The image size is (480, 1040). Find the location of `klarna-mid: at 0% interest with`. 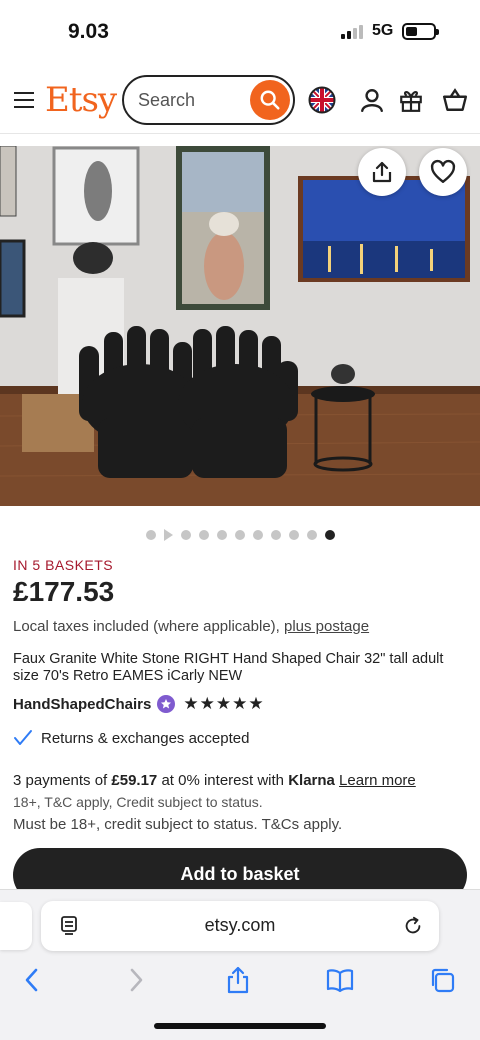

klarna-mid: at 0% interest with is located at coordinates (223, 780).